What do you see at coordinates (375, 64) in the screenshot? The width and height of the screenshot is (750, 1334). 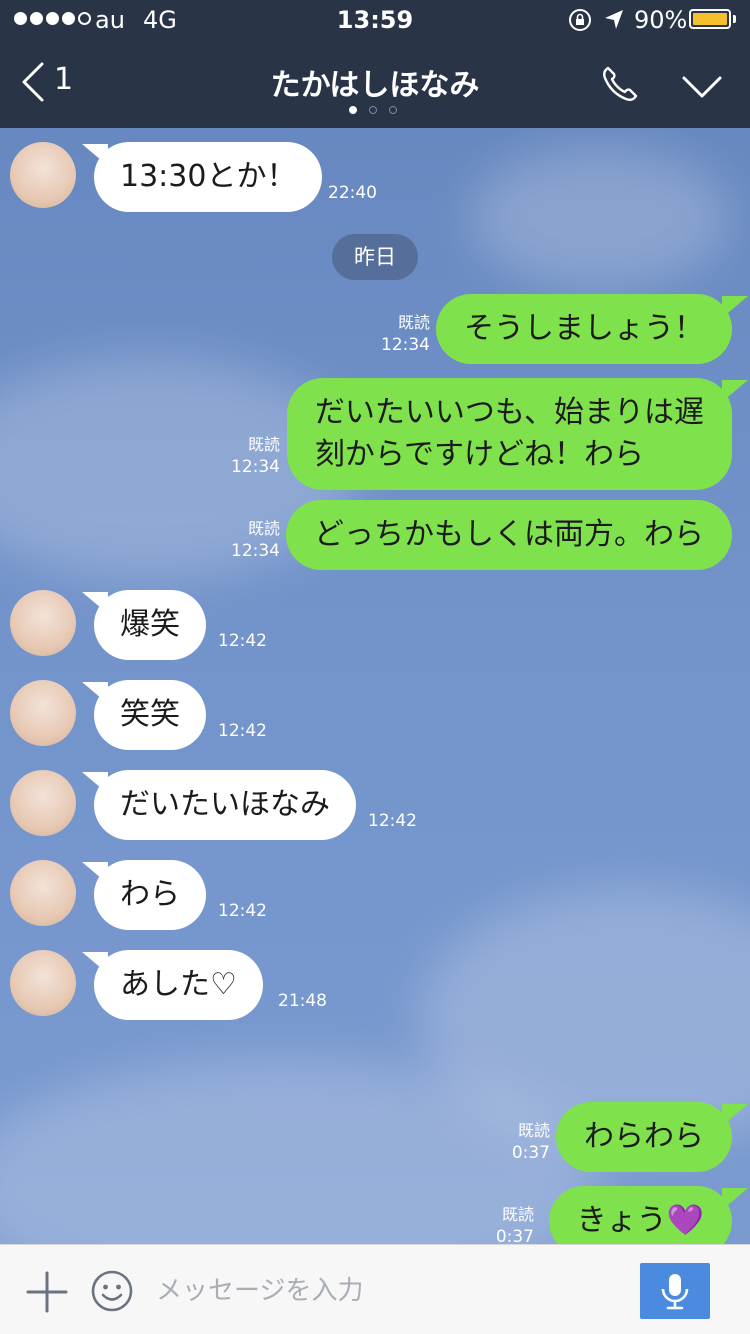 I see `chat-header: au 4G 13:59 90% 1 たかはしほなみ` at bounding box center [375, 64].